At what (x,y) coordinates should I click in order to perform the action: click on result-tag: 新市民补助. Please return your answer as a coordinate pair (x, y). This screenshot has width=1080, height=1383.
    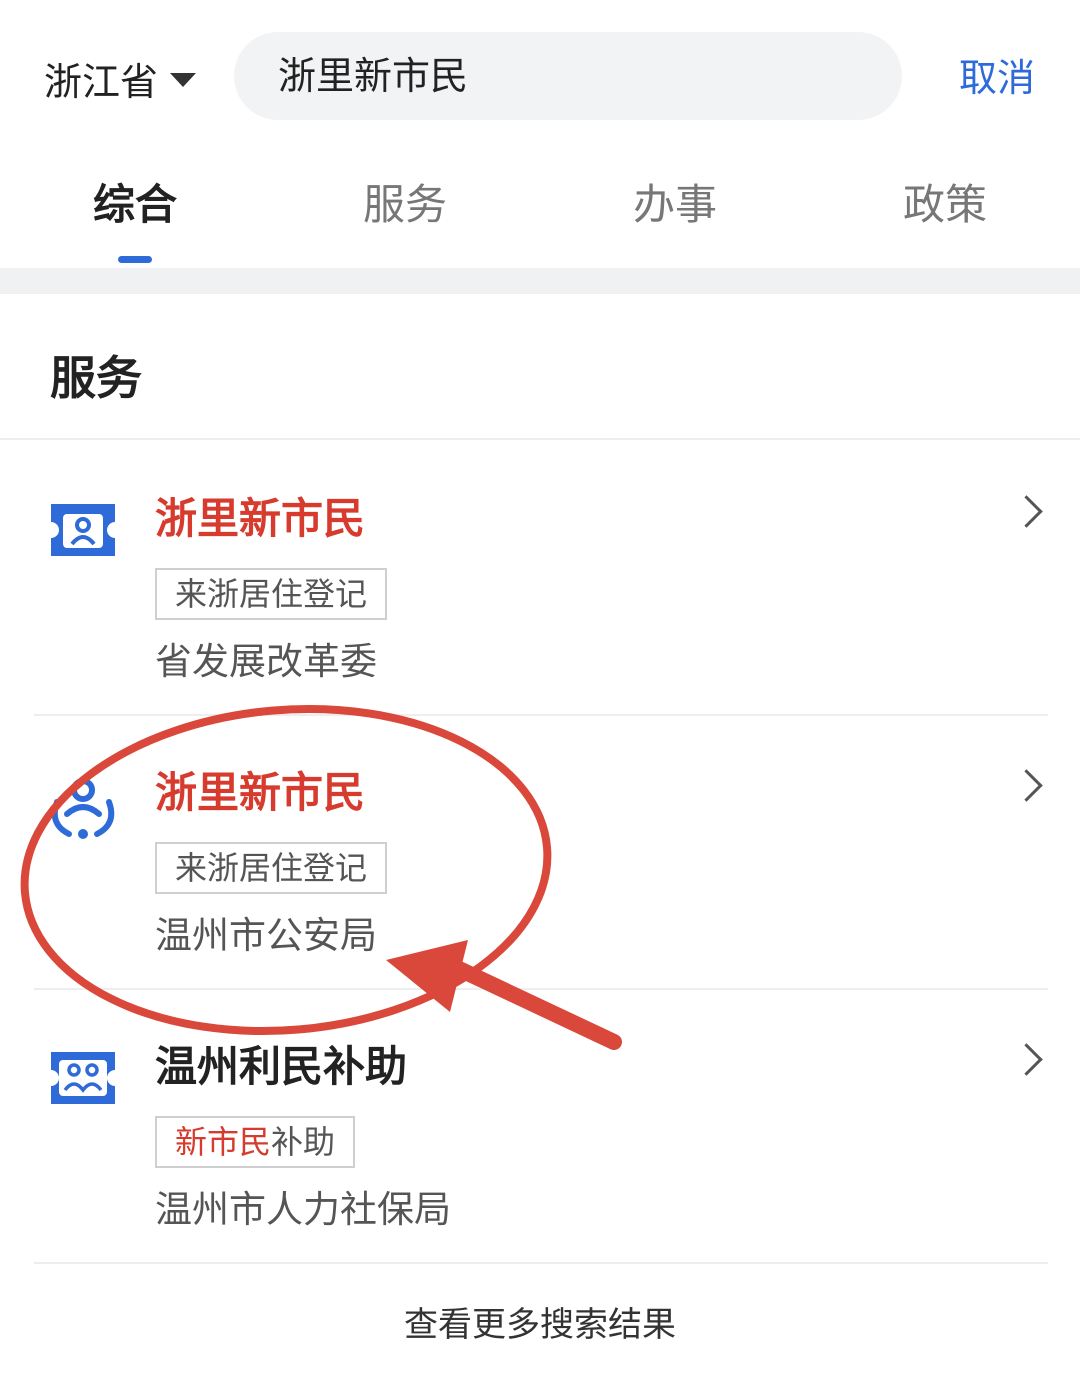
    Looking at the image, I should click on (255, 1142).